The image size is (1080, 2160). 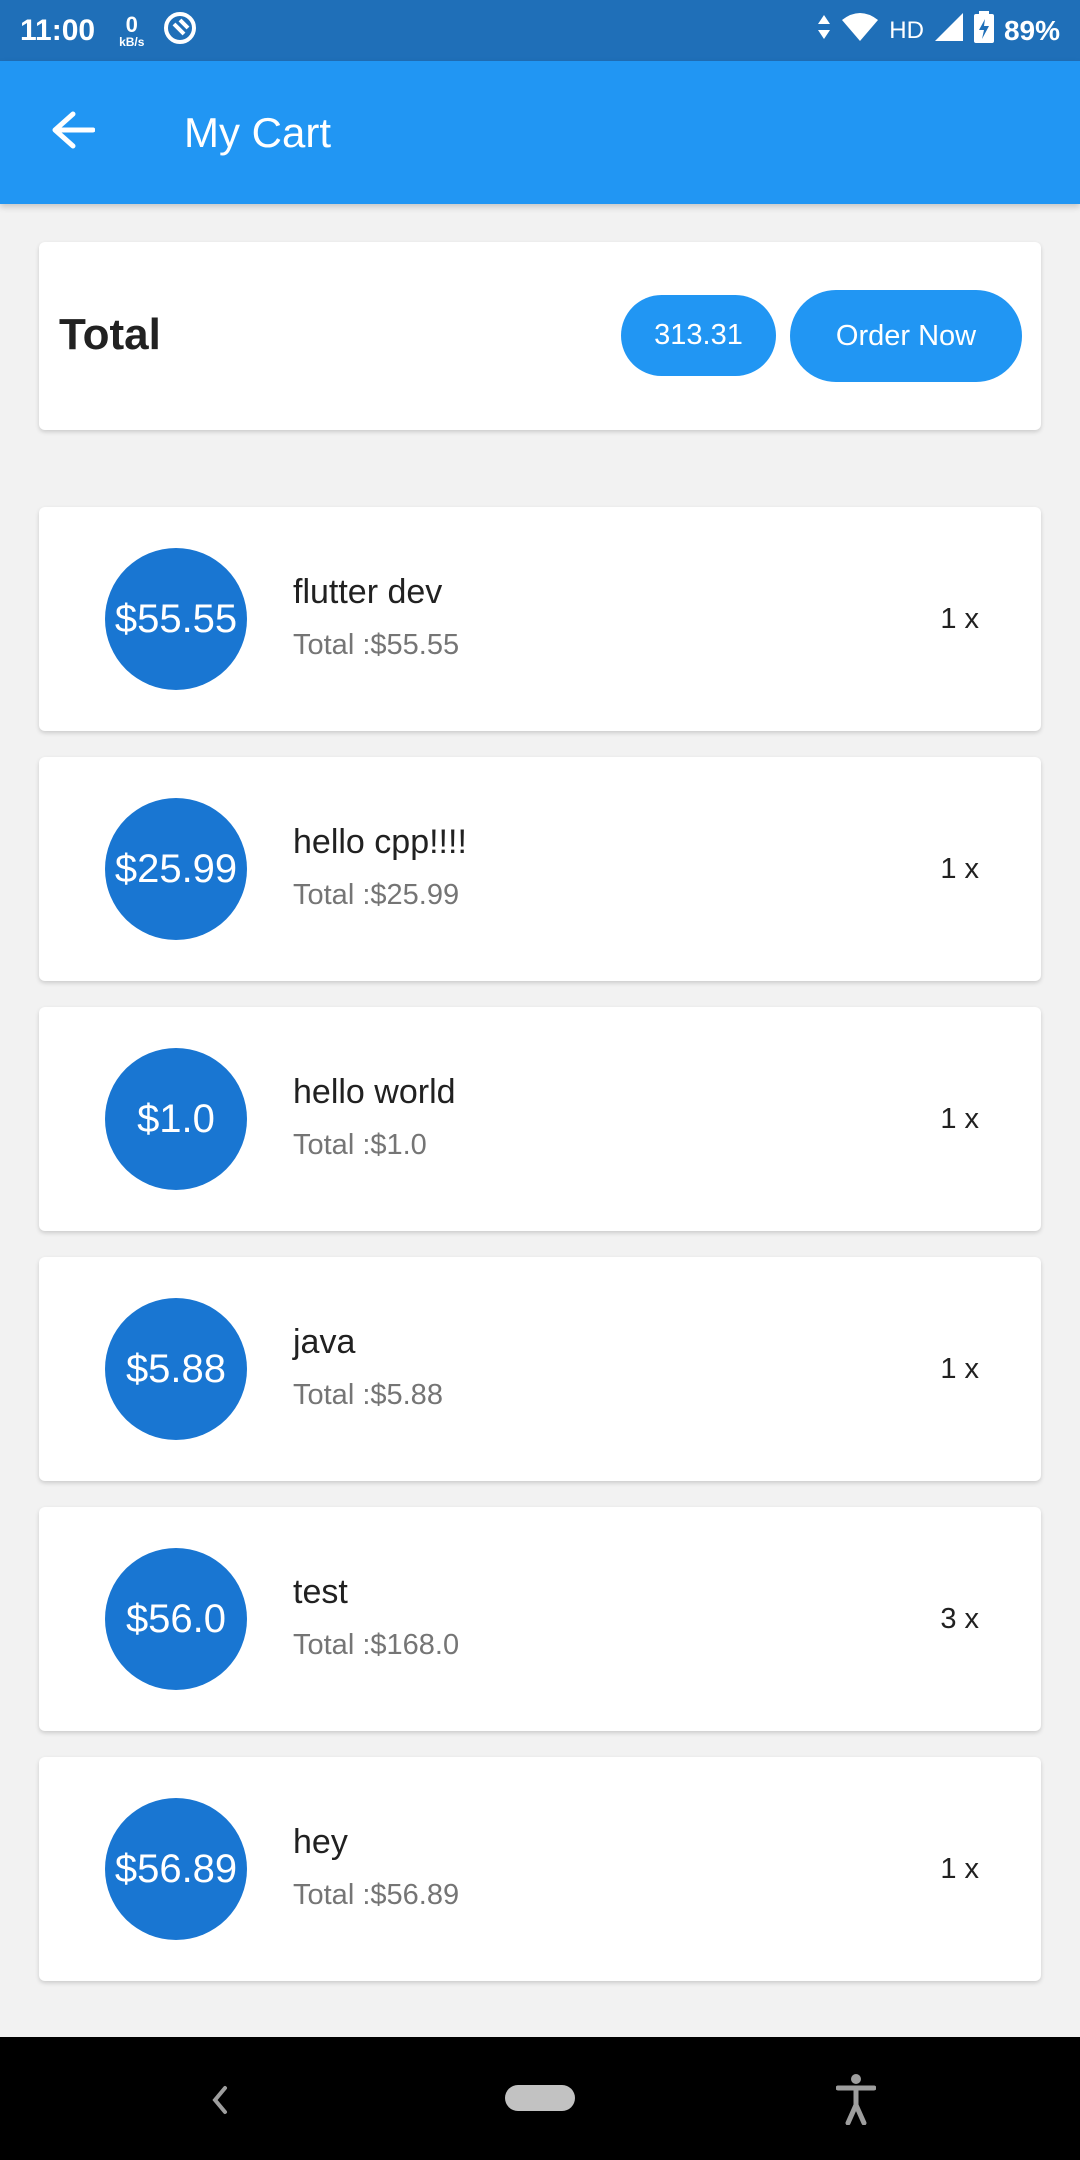 I want to click on battery-level: 89%, so click(x=1031, y=30).